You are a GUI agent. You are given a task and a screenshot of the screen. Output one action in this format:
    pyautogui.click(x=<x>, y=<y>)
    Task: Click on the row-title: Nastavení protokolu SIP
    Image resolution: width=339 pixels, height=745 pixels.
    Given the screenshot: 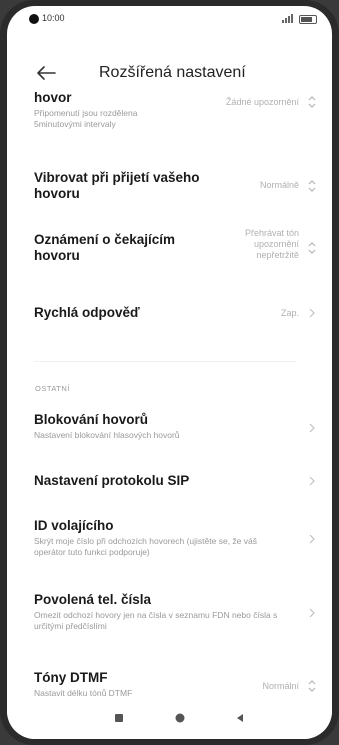 What is the action you would take?
    pyautogui.click(x=112, y=480)
    